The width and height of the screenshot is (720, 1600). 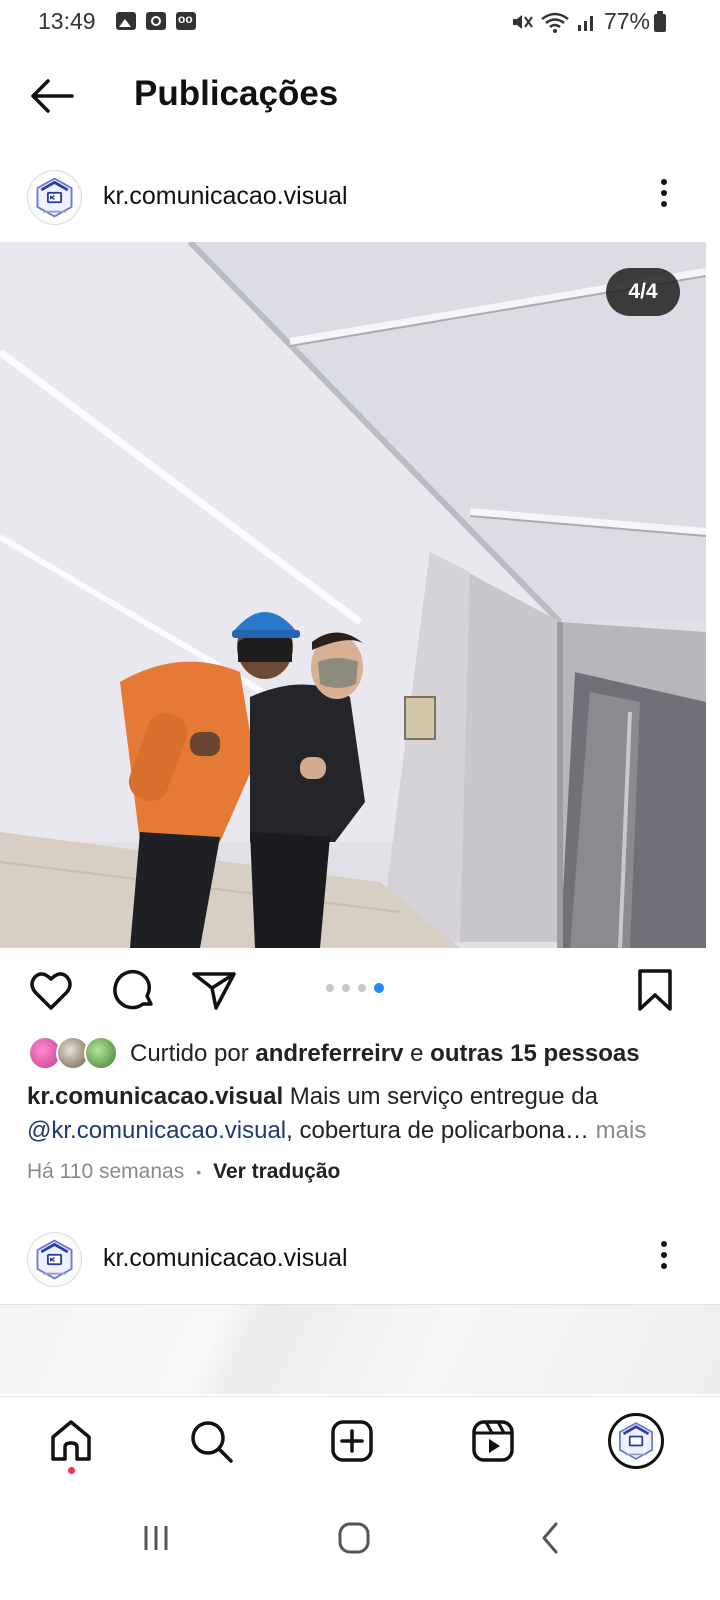 What do you see at coordinates (660, 21) in the screenshot?
I see `battery-icon` at bounding box center [660, 21].